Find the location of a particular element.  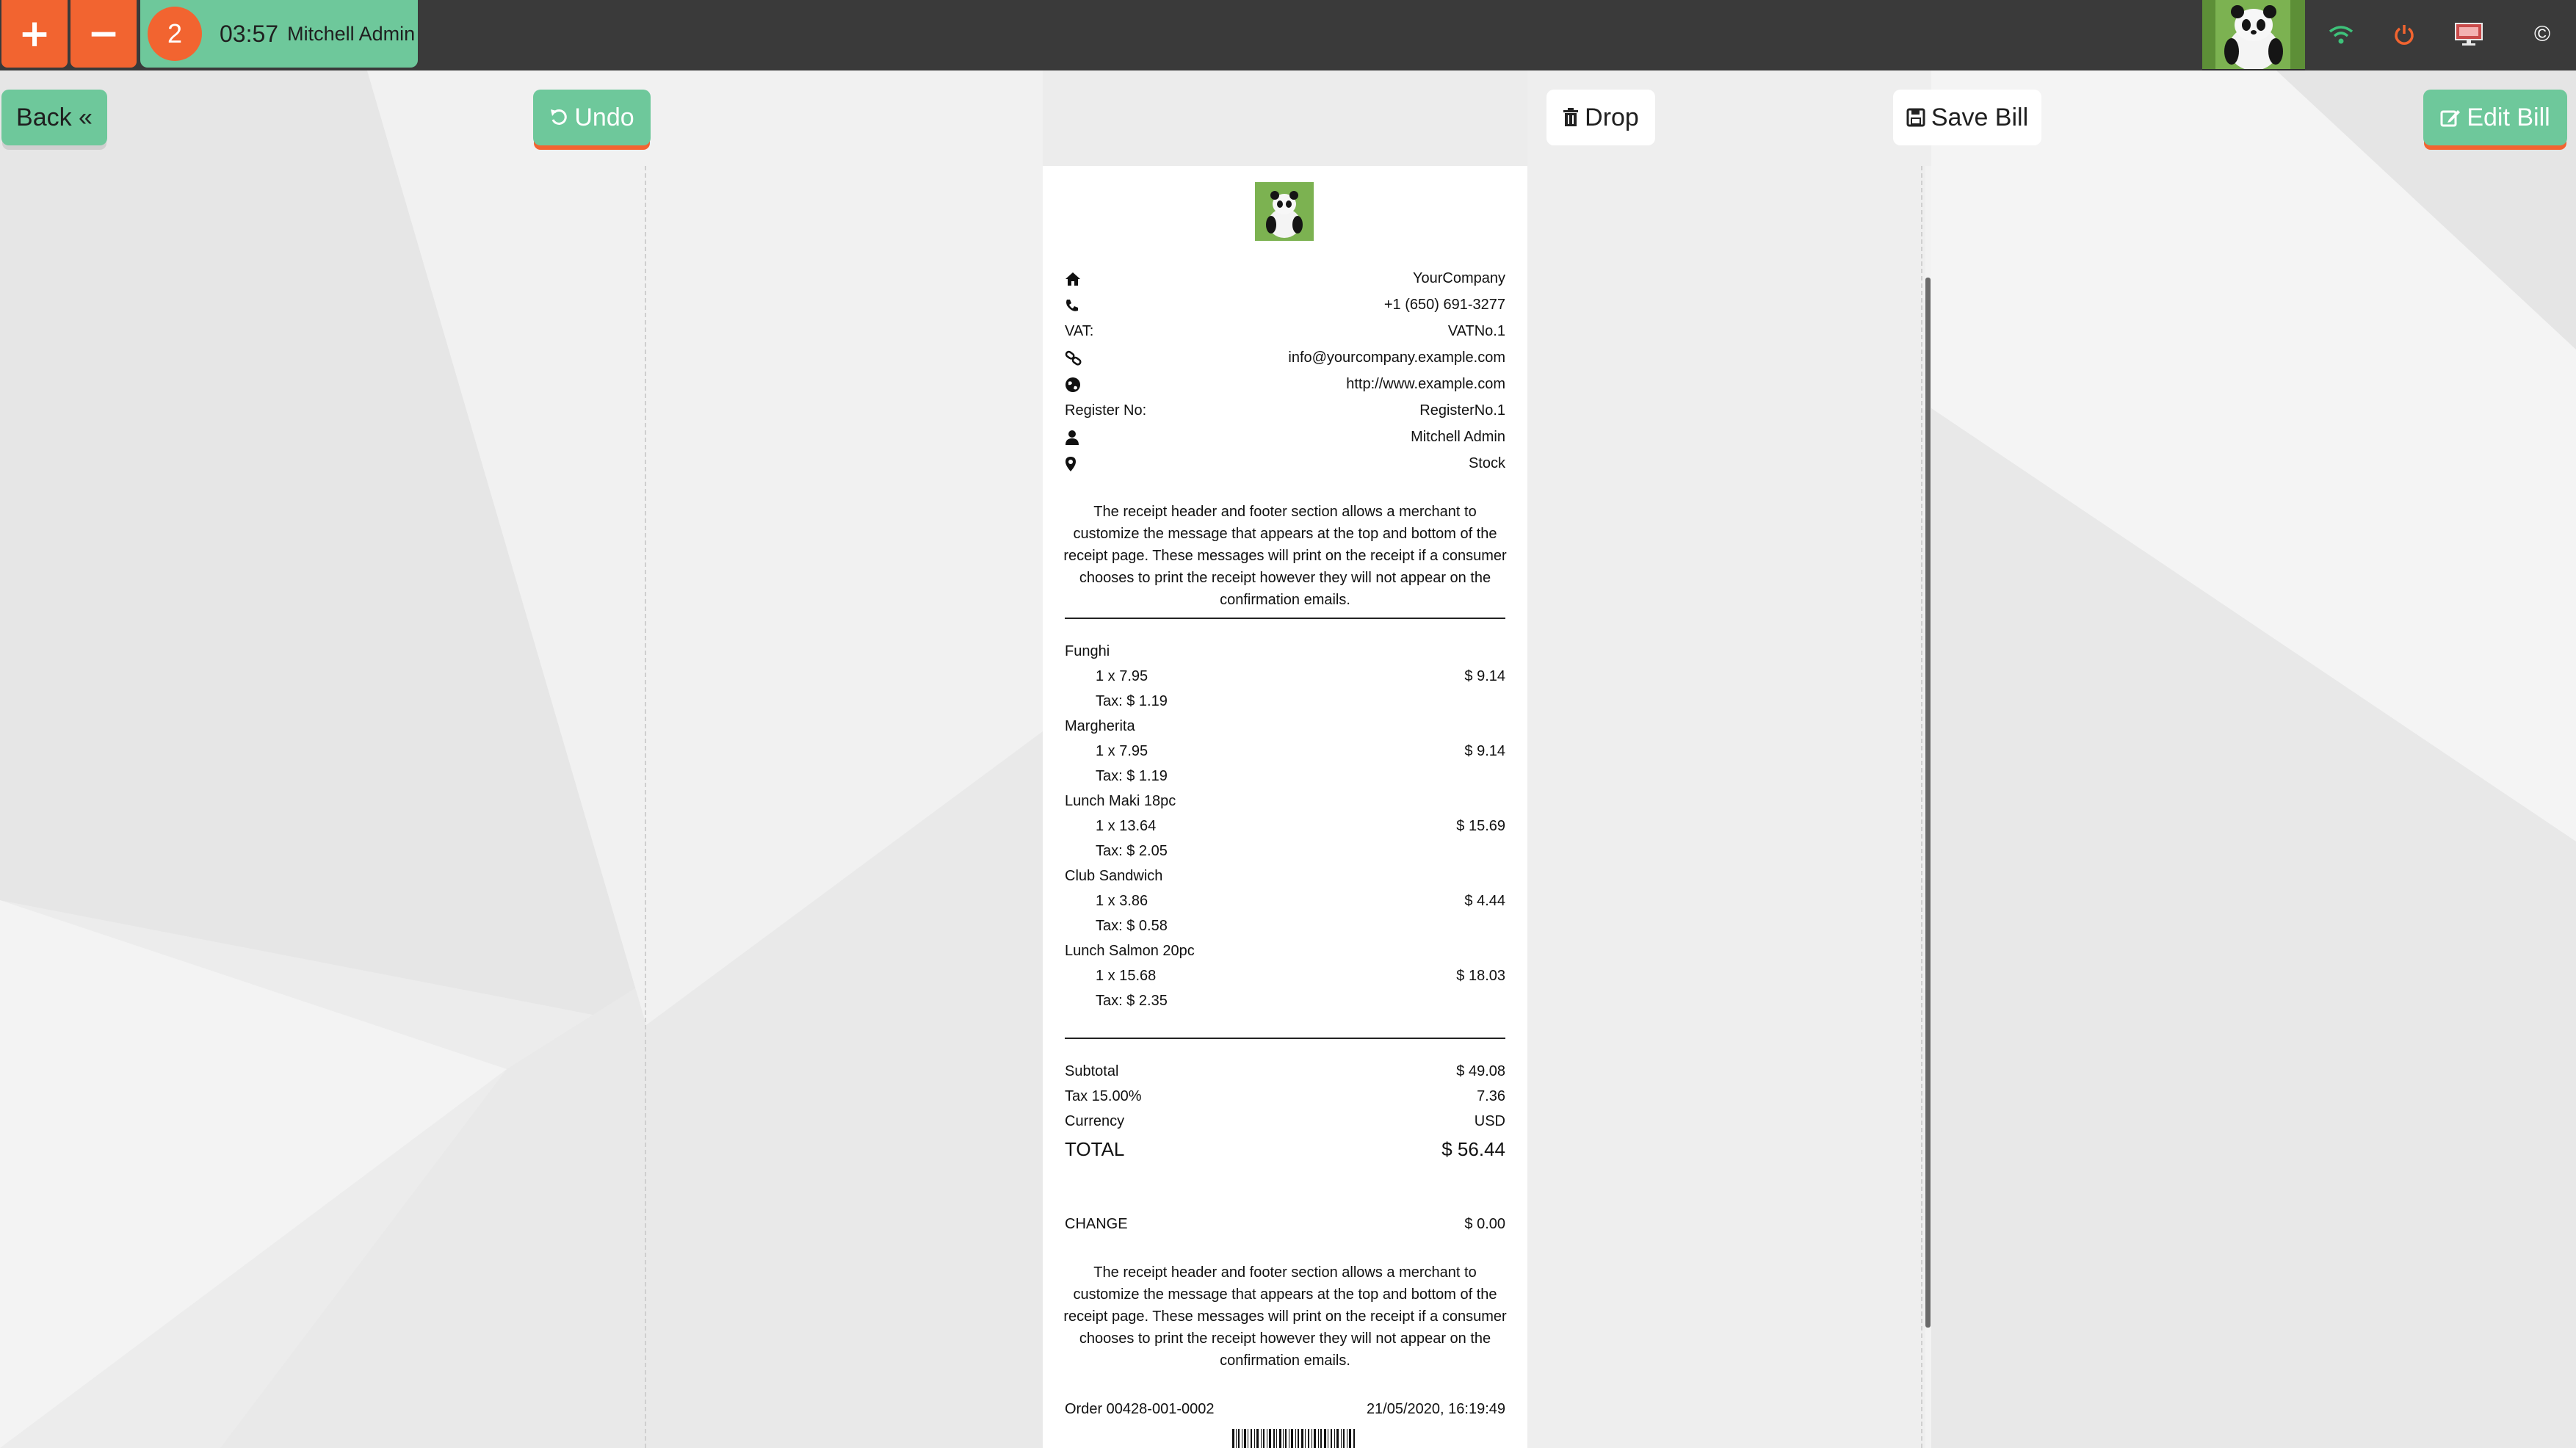

line-name: Funghi is located at coordinates (1285, 651).